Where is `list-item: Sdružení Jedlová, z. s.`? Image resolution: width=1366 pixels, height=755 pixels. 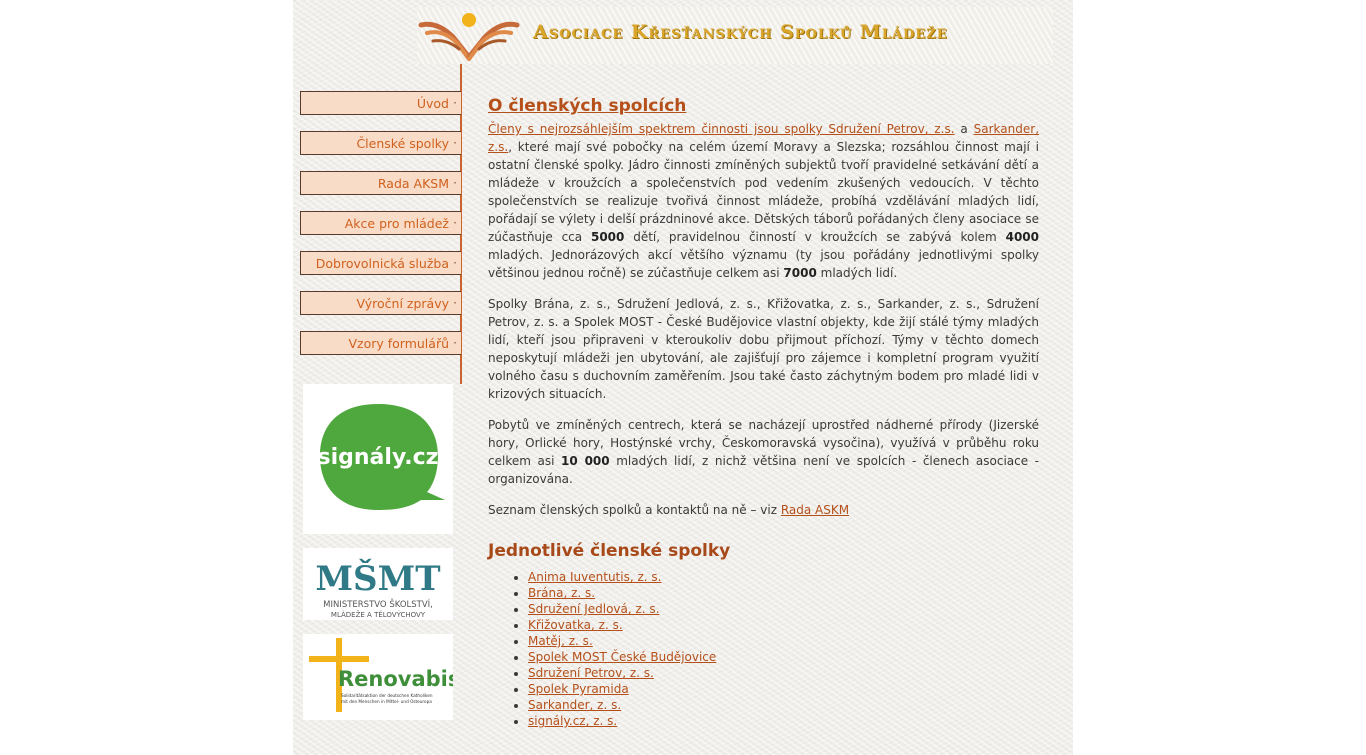 list-item: Sdružení Jedlová, z. s. is located at coordinates (783, 609).